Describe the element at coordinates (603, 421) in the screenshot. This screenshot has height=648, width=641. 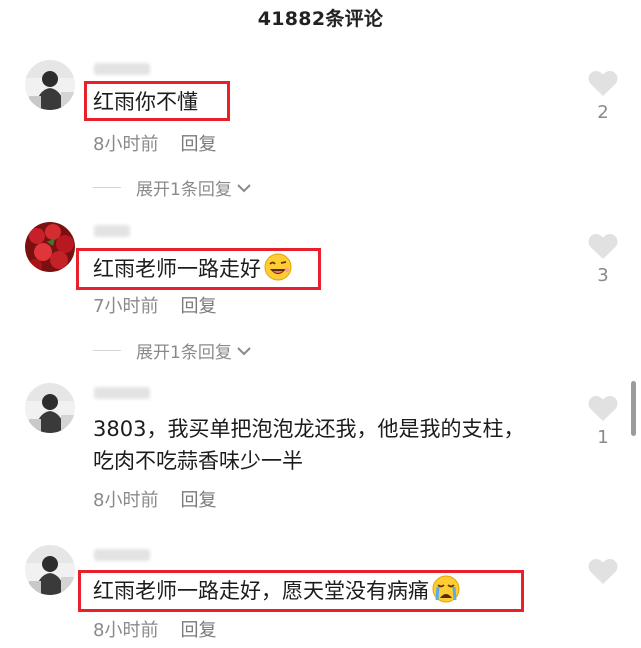
I see `like-button: 1` at that location.